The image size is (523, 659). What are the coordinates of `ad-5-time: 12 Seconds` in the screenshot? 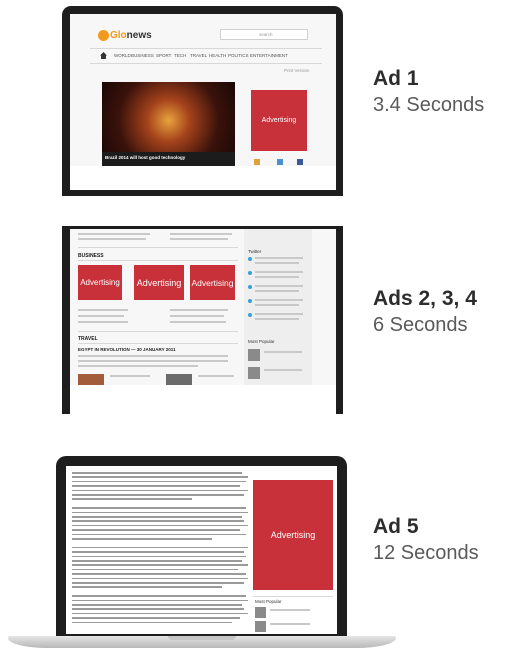 It's located at (426, 553).